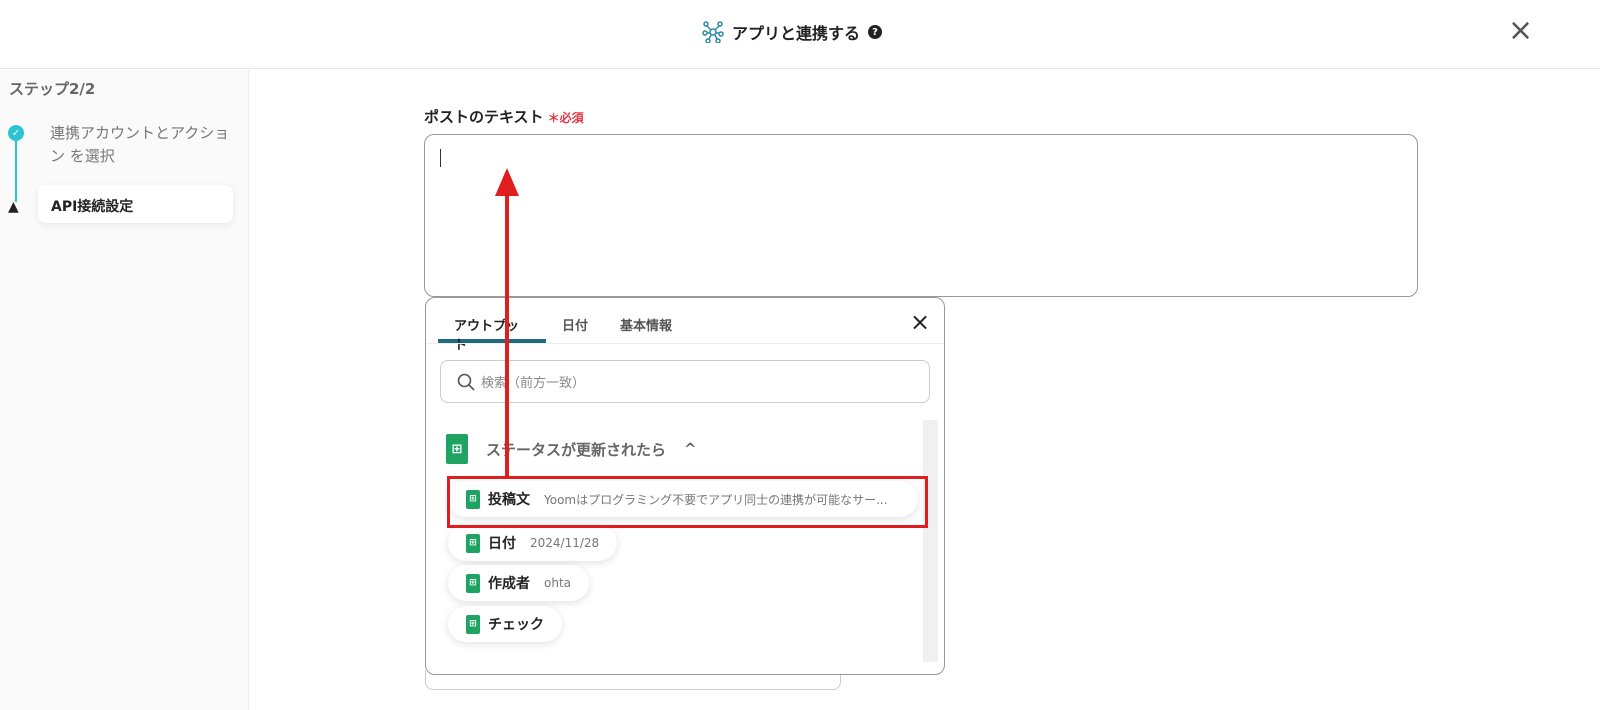  I want to click on step-connector, so click(16, 171).